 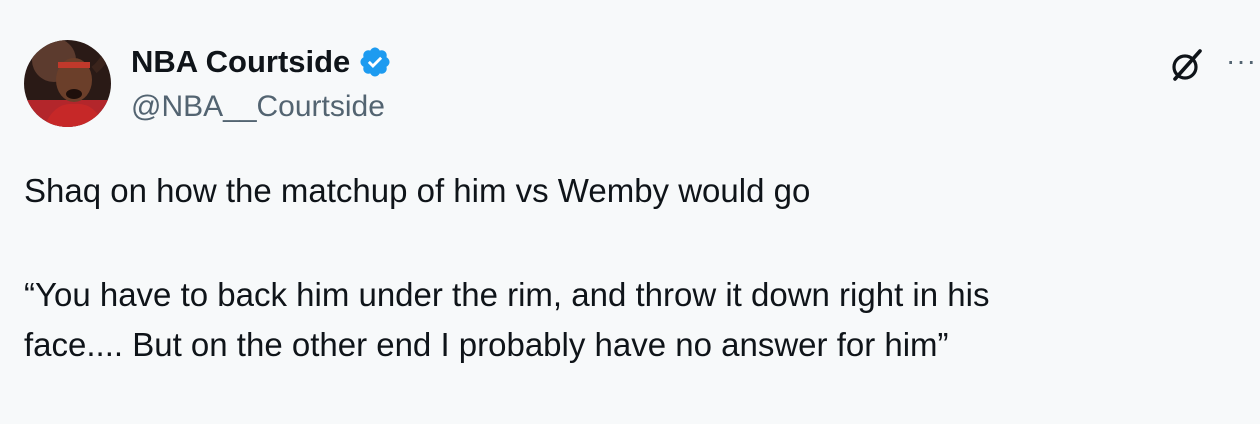 I want to click on author-name-row: NBA Courtside, so click(x=261, y=62).